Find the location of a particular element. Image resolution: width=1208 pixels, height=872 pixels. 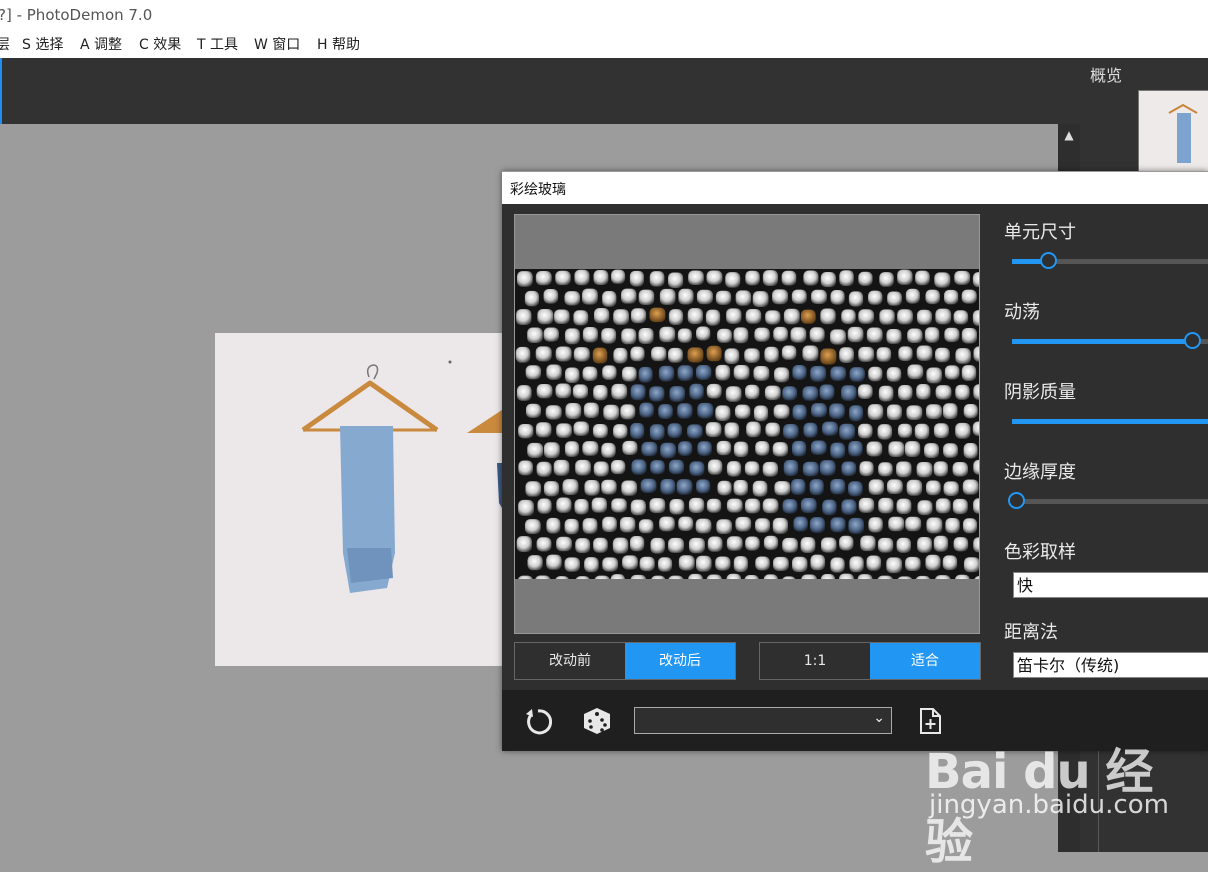

color-sampling-label: 色彩取样 is located at coordinates (1040, 552).